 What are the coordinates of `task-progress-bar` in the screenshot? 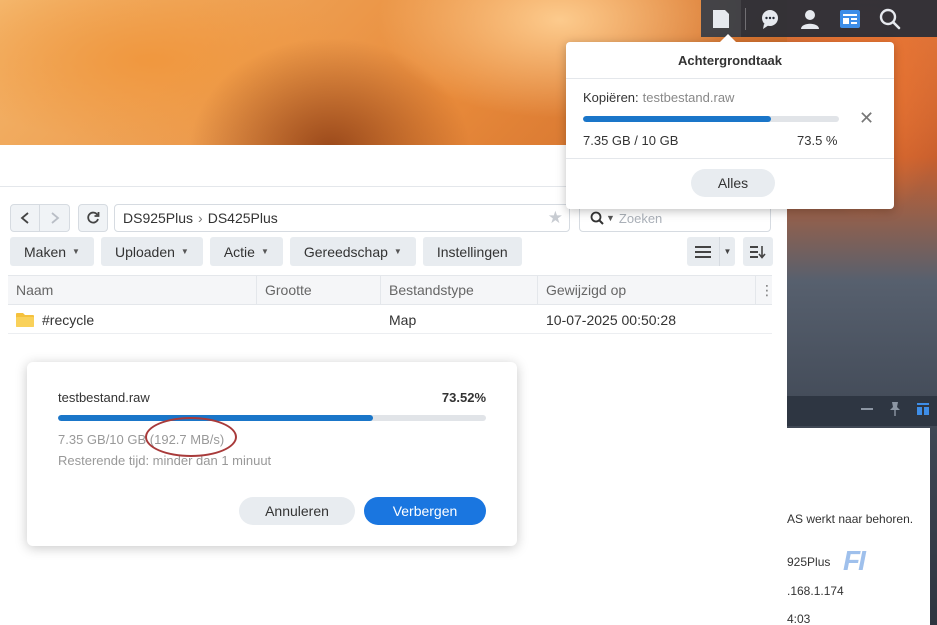 It's located at (711, 119).